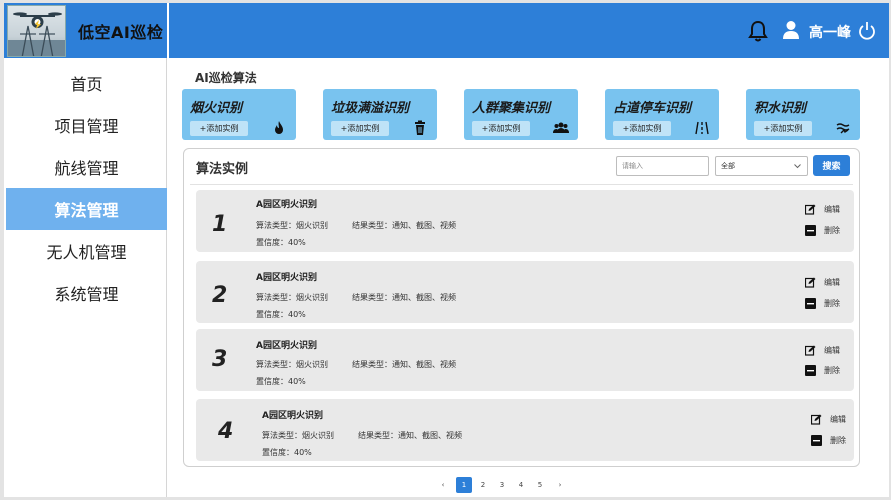 This screenshot has width=891, height=500. What do you see at coordinates (560, 485) in the screenshot?
I see `next-page-button: ›` at bounding box center [560, 485].